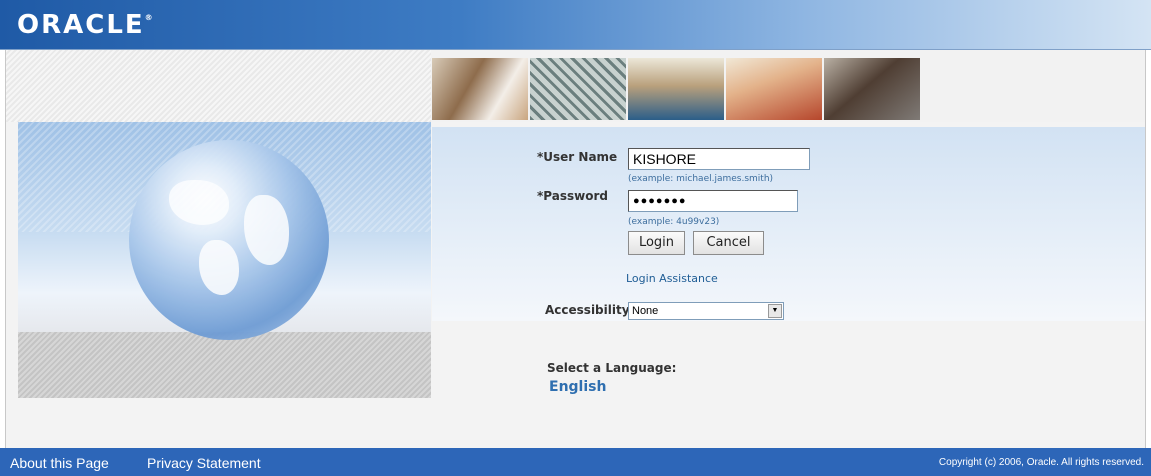 The width and height of the screenshot is (1151, 476). What do you see at coordinates (480, 89) in the screenshot?
I see `banner-photo-people` at bounding box center [480, 89].